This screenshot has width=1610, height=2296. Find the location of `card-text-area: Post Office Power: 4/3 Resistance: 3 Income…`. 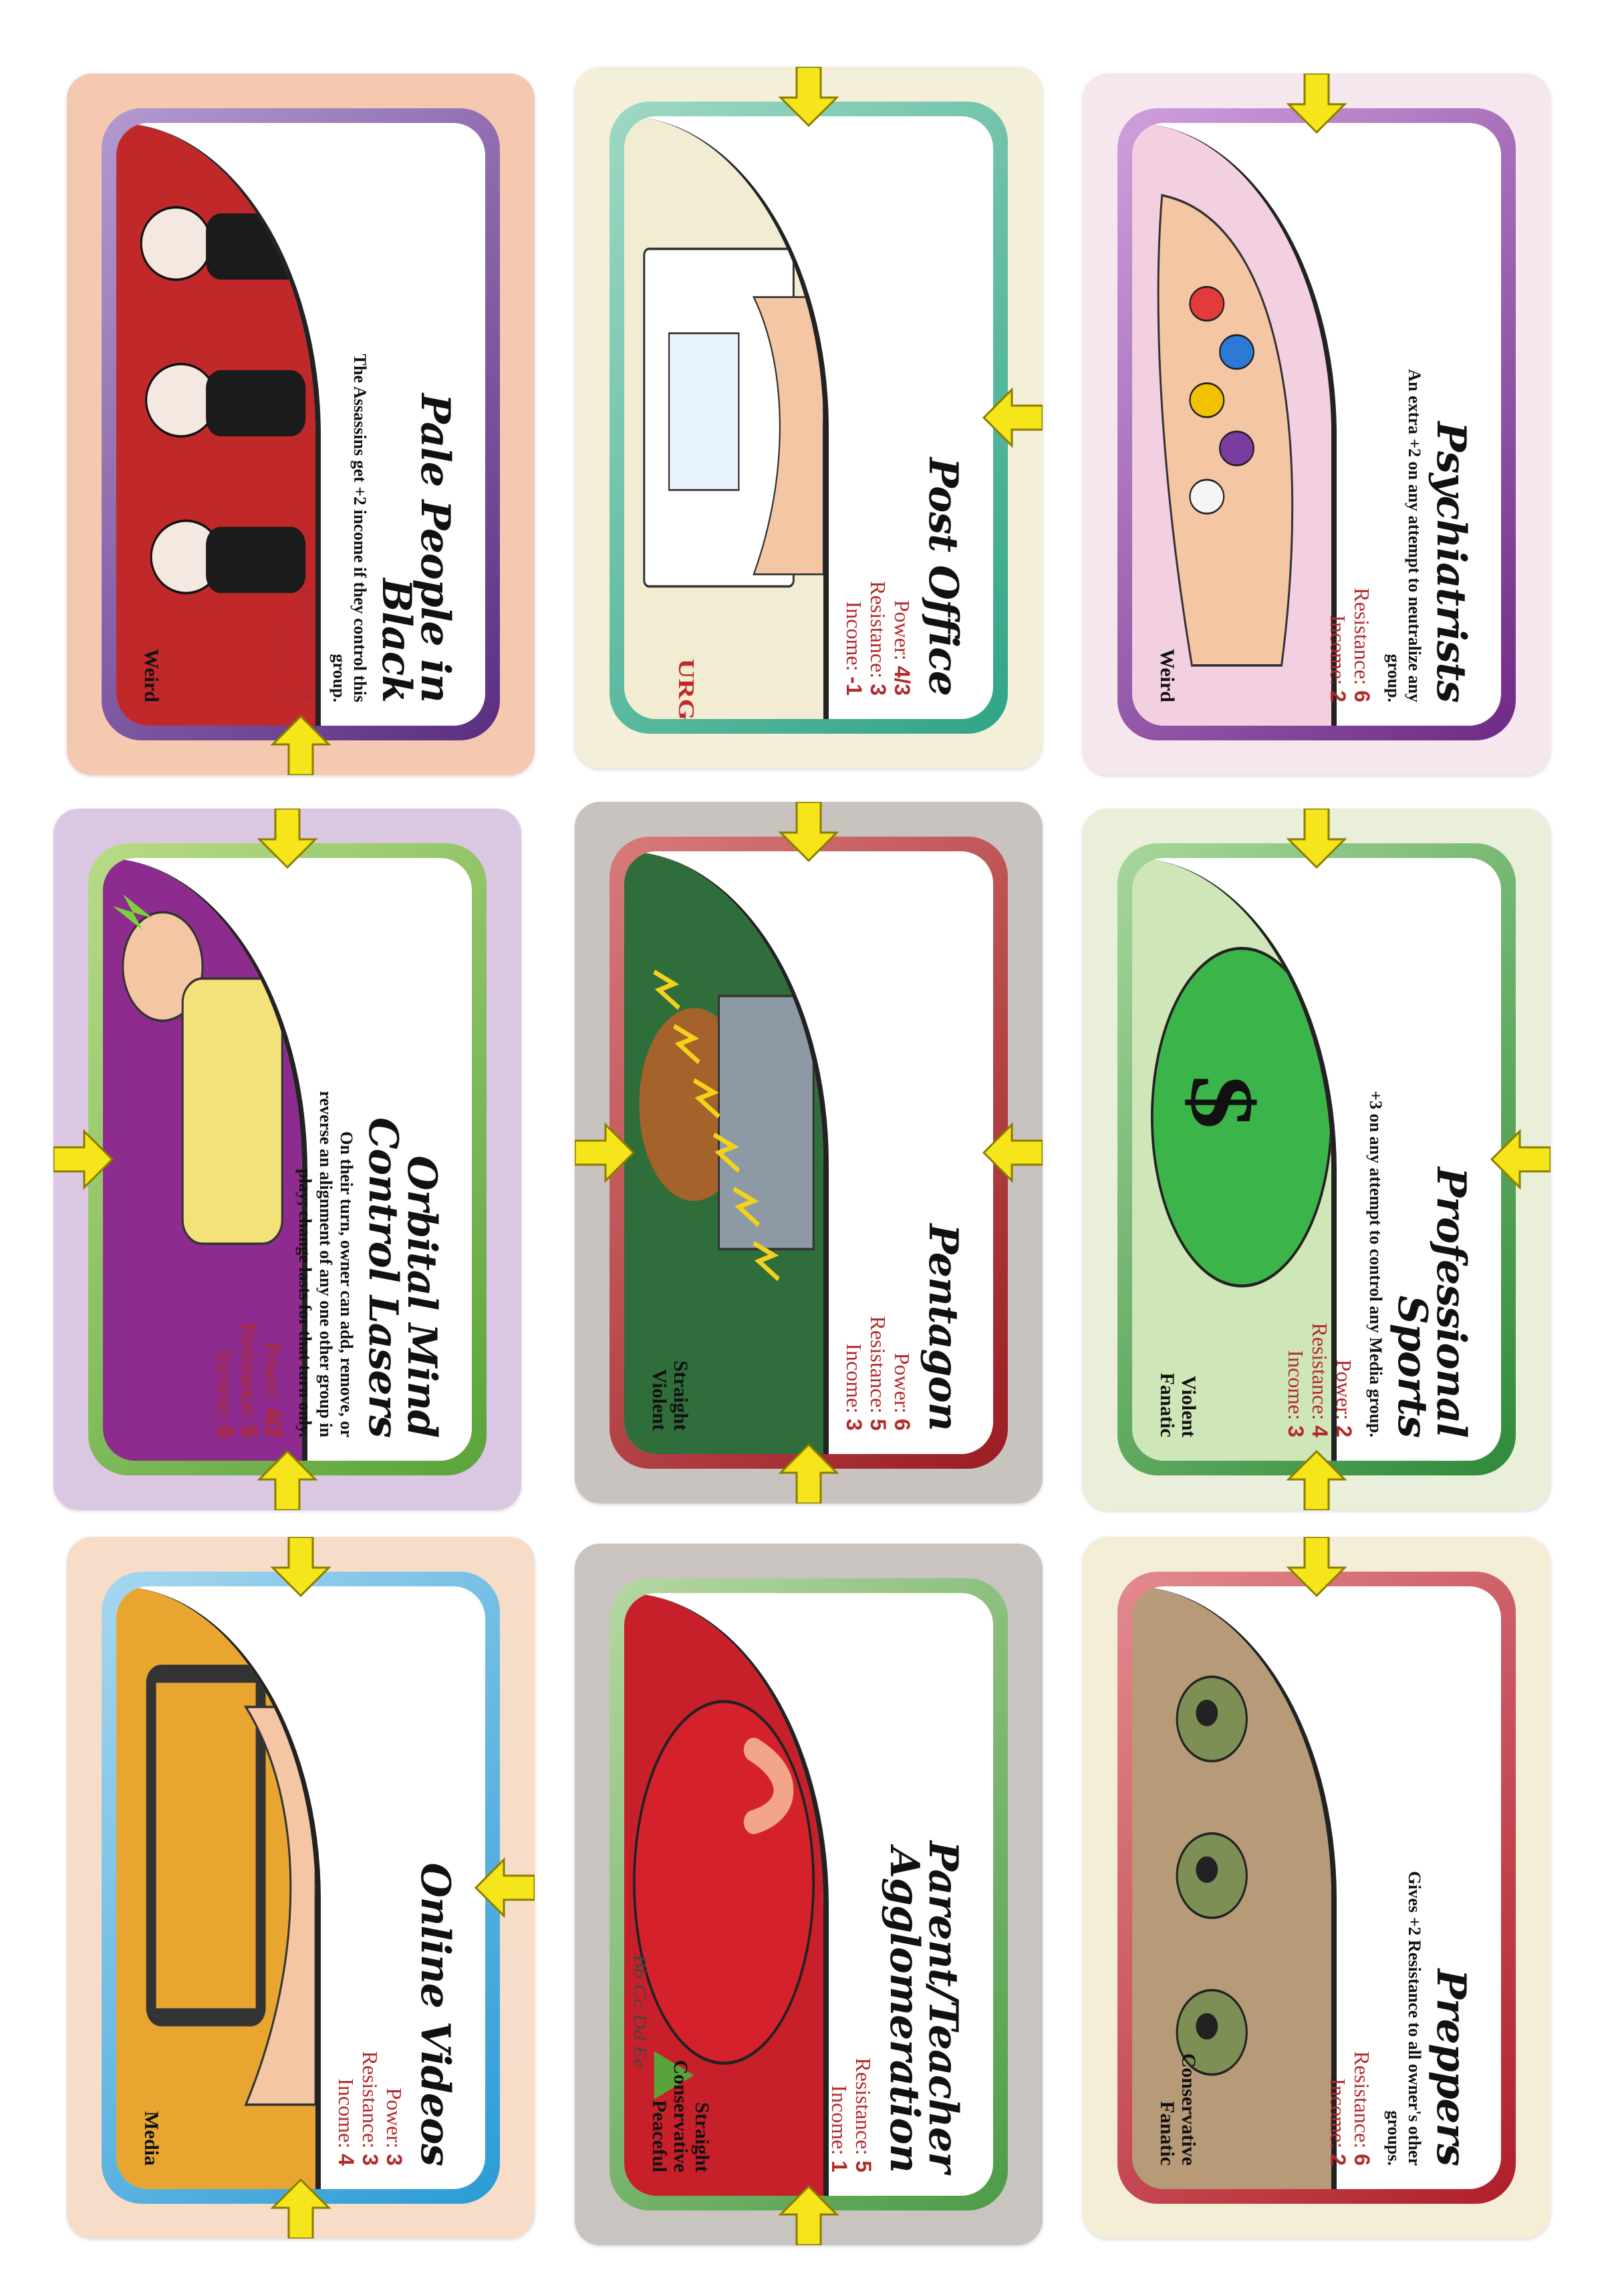

card-text-area: Post Office Power: 4/3 Resistance: 3 Income… is located at coordinates (808, 418).